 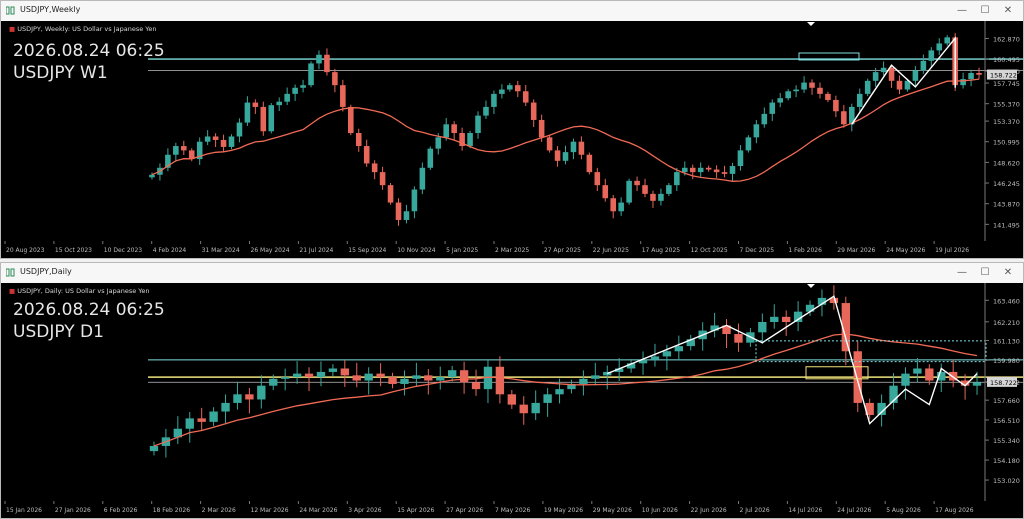 I want to click on y-tick-label: 162.870, so click(x=1006, y=39).